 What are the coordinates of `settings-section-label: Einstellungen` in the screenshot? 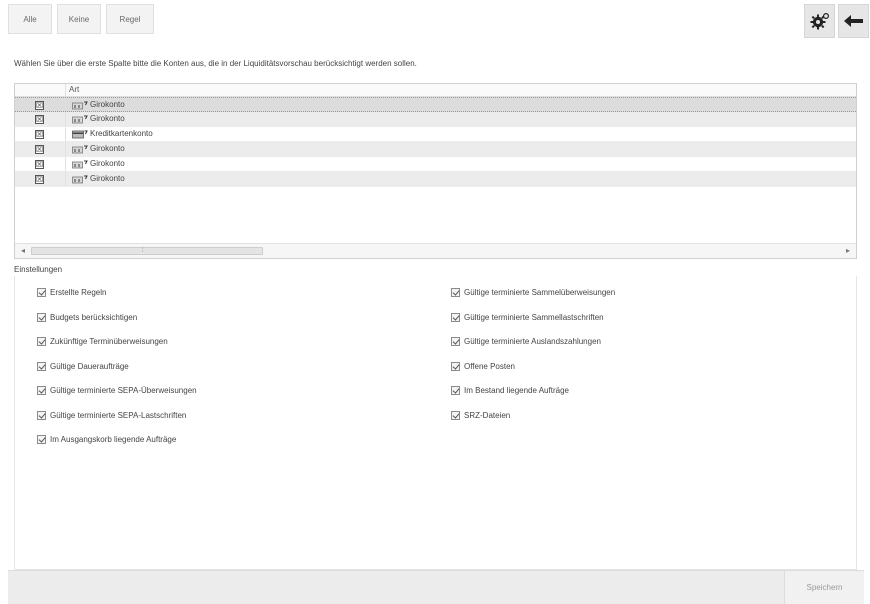 It's located at (38, 269).